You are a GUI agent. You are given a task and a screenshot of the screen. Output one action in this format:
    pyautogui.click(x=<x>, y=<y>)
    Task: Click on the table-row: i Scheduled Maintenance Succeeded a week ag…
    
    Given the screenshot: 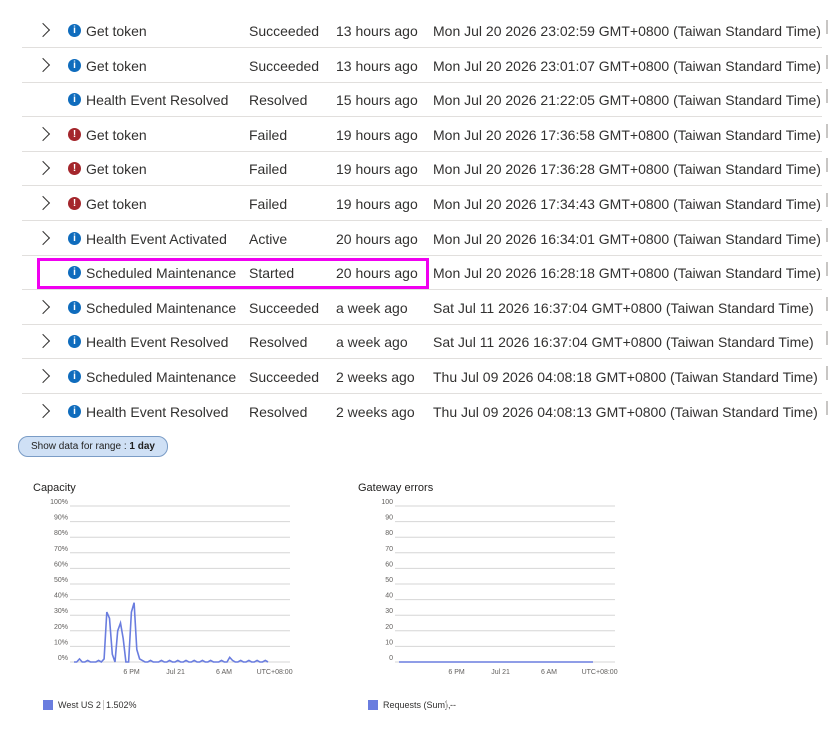 What is the action you would take?
    pyautogui.click(x=422, y=308)
    